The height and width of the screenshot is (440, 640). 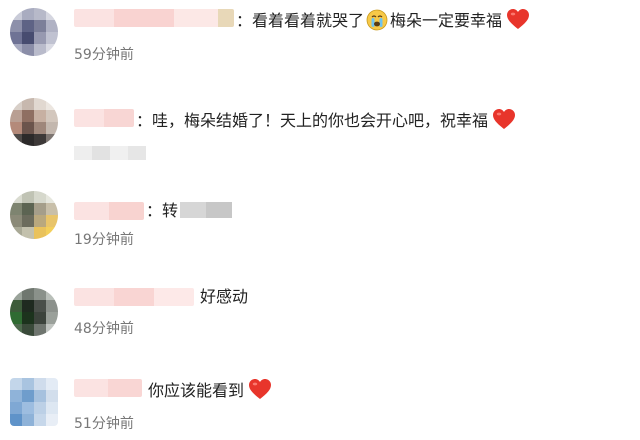 I want to click on comment-text: 你应该能看到, so click(x=210, y=389).